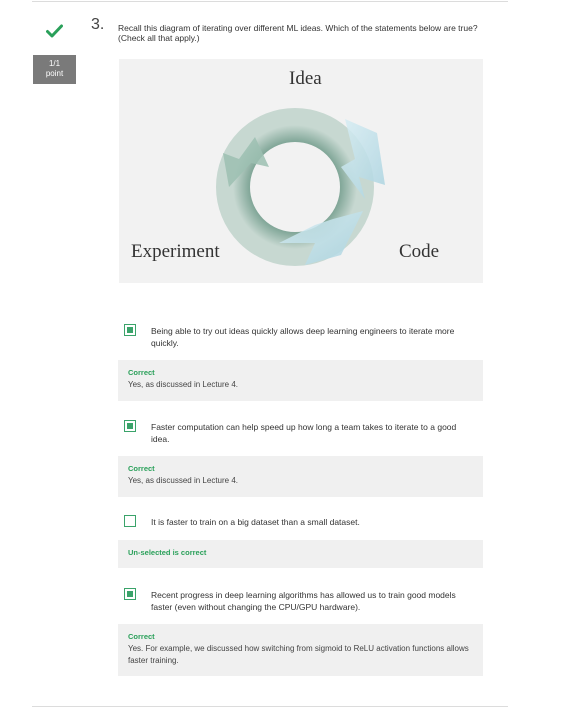  I want to click on feedback-box-3: Un-selected is correct, so click(300, 554).